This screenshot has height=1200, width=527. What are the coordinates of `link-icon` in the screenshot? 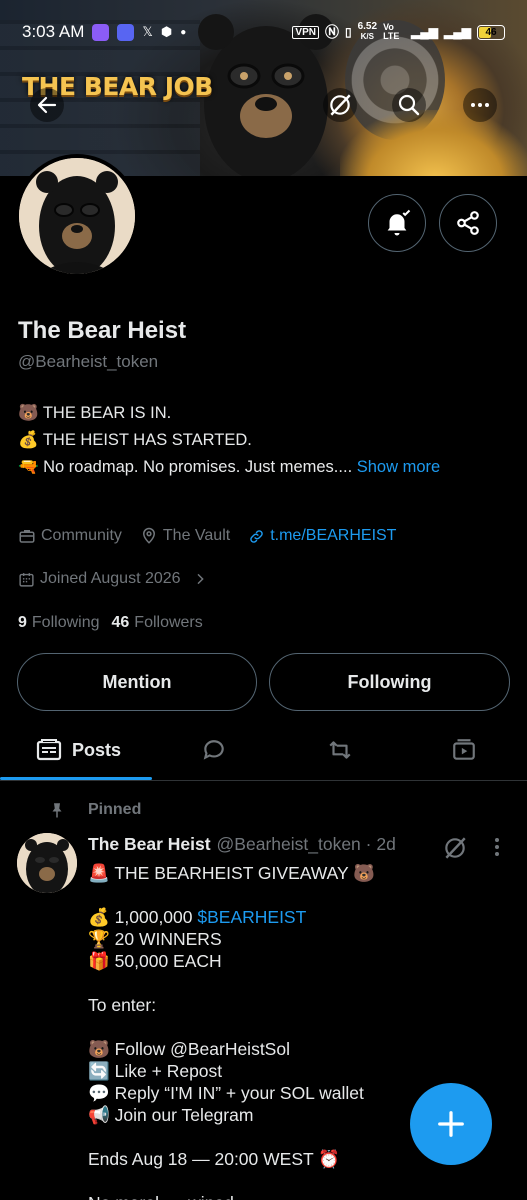 It's located at (256, 536).